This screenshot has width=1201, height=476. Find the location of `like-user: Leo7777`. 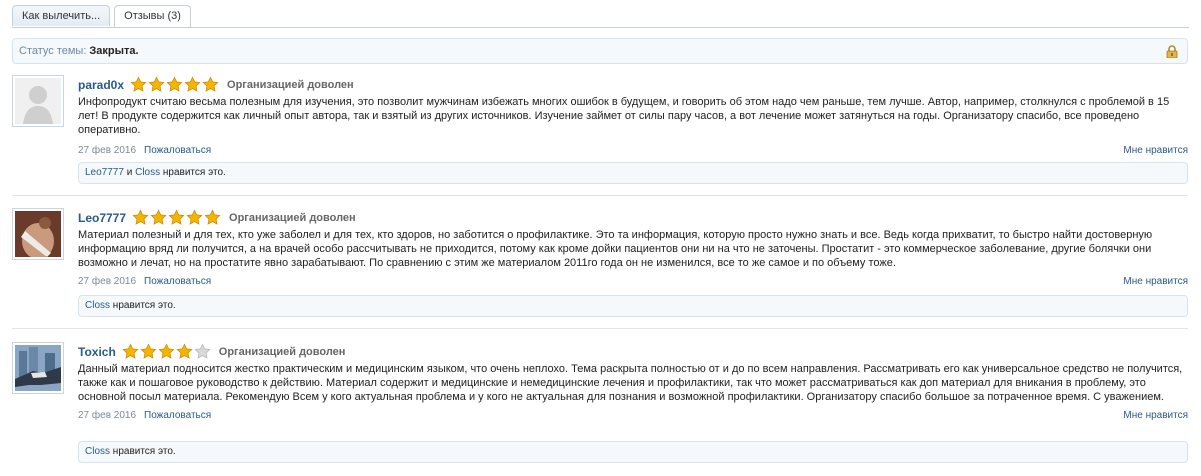

like-user: Leo7777 is located at coordinates (104, 172).